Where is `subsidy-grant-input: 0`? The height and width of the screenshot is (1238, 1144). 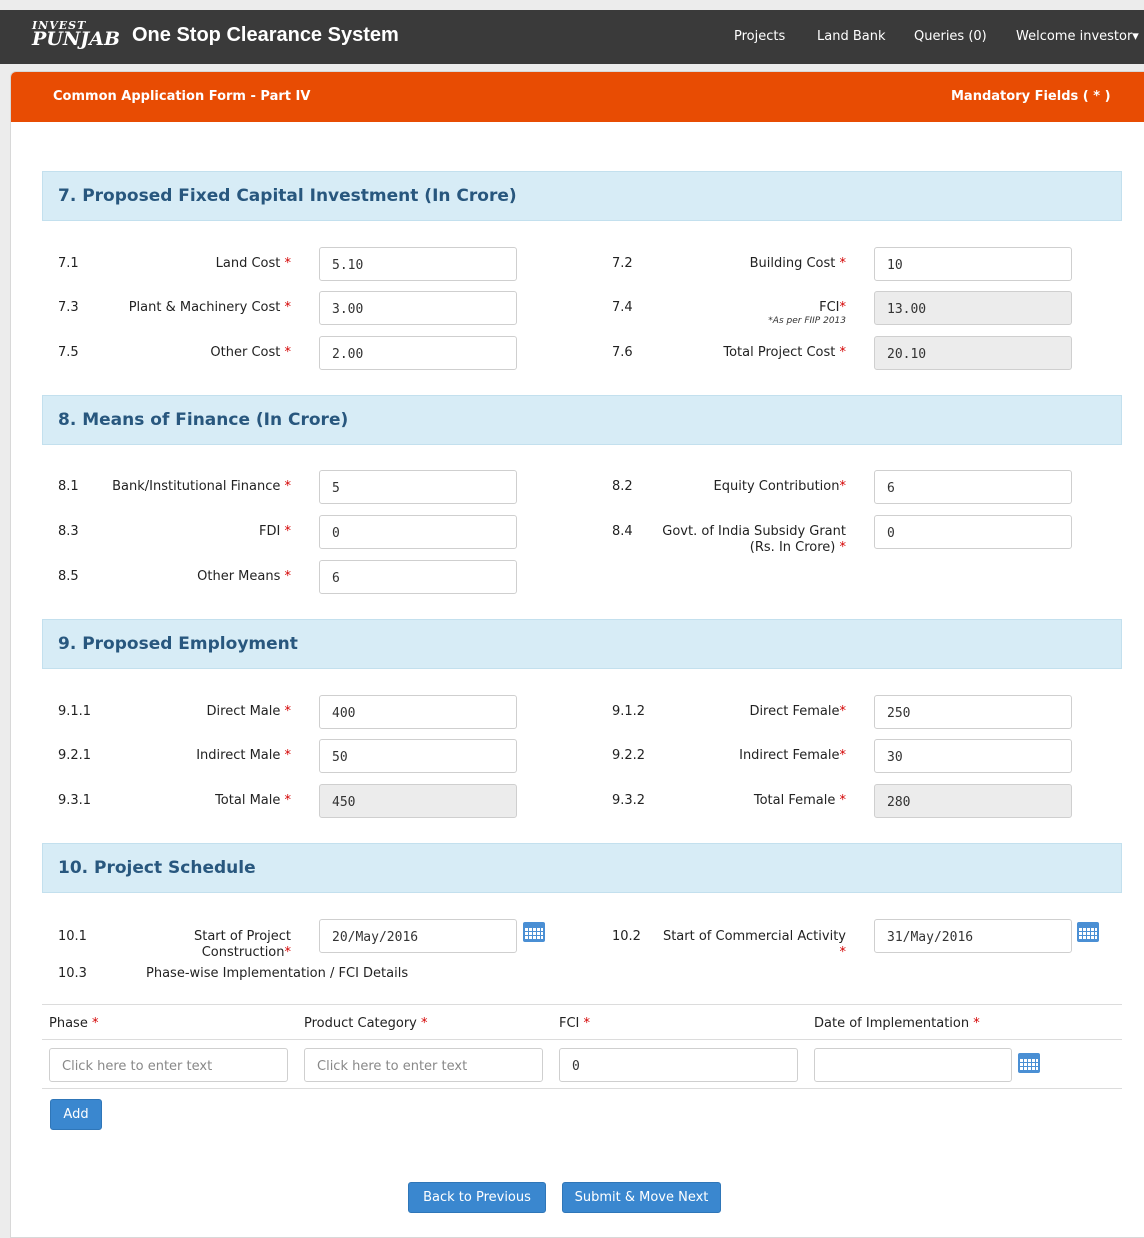 subsidy-grant-input: 0 is located at coordinates (973, 532).